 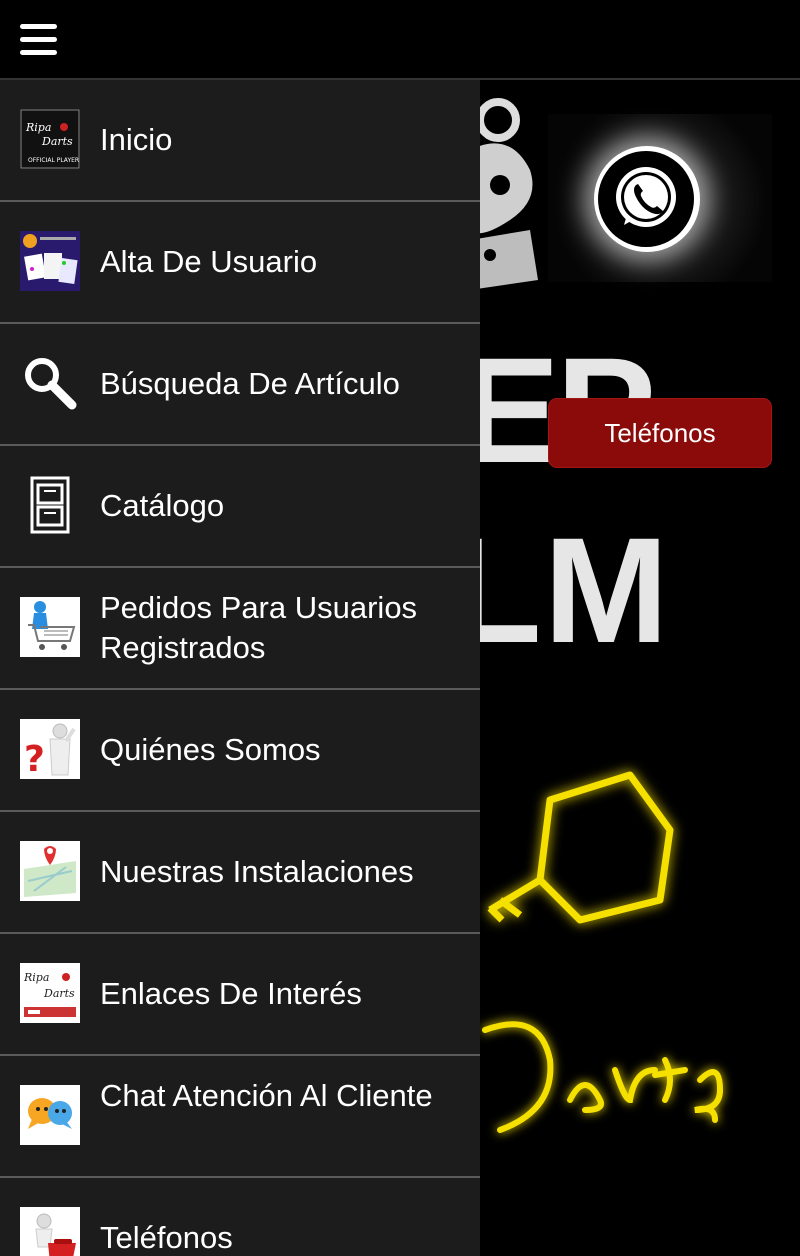 I want to click on menu-item-nuestras-instalaciones: Nuestras Instalaciones, so click(x=240, y=873).